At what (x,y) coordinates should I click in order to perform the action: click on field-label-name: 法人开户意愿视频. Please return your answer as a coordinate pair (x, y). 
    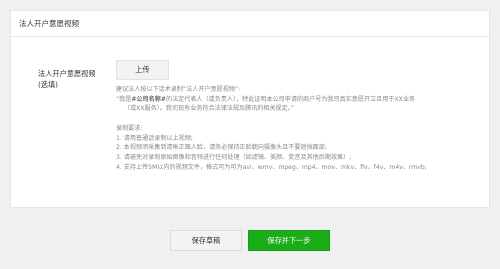
    Looking at the image, I should click on (67, 73).